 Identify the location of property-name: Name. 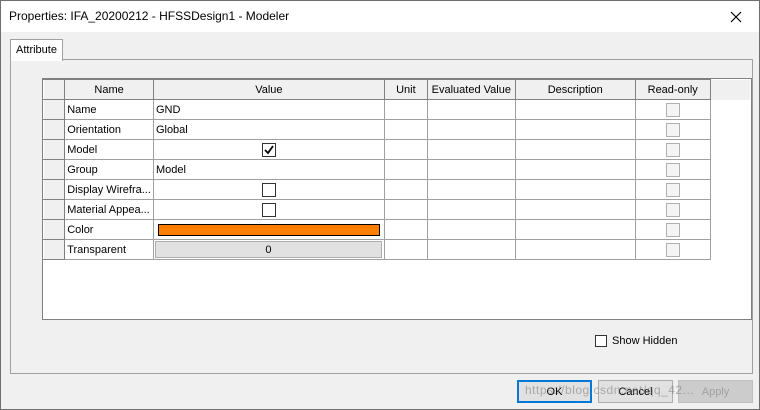
(109, 109).